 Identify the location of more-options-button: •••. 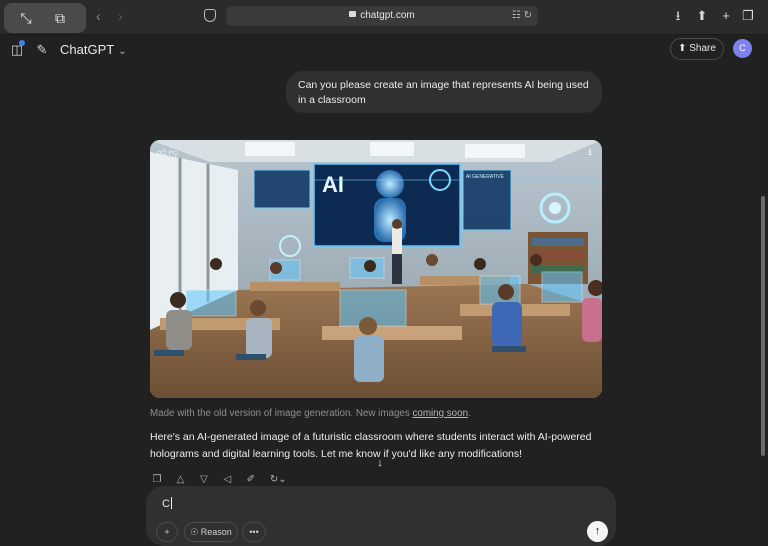
(254, 532).